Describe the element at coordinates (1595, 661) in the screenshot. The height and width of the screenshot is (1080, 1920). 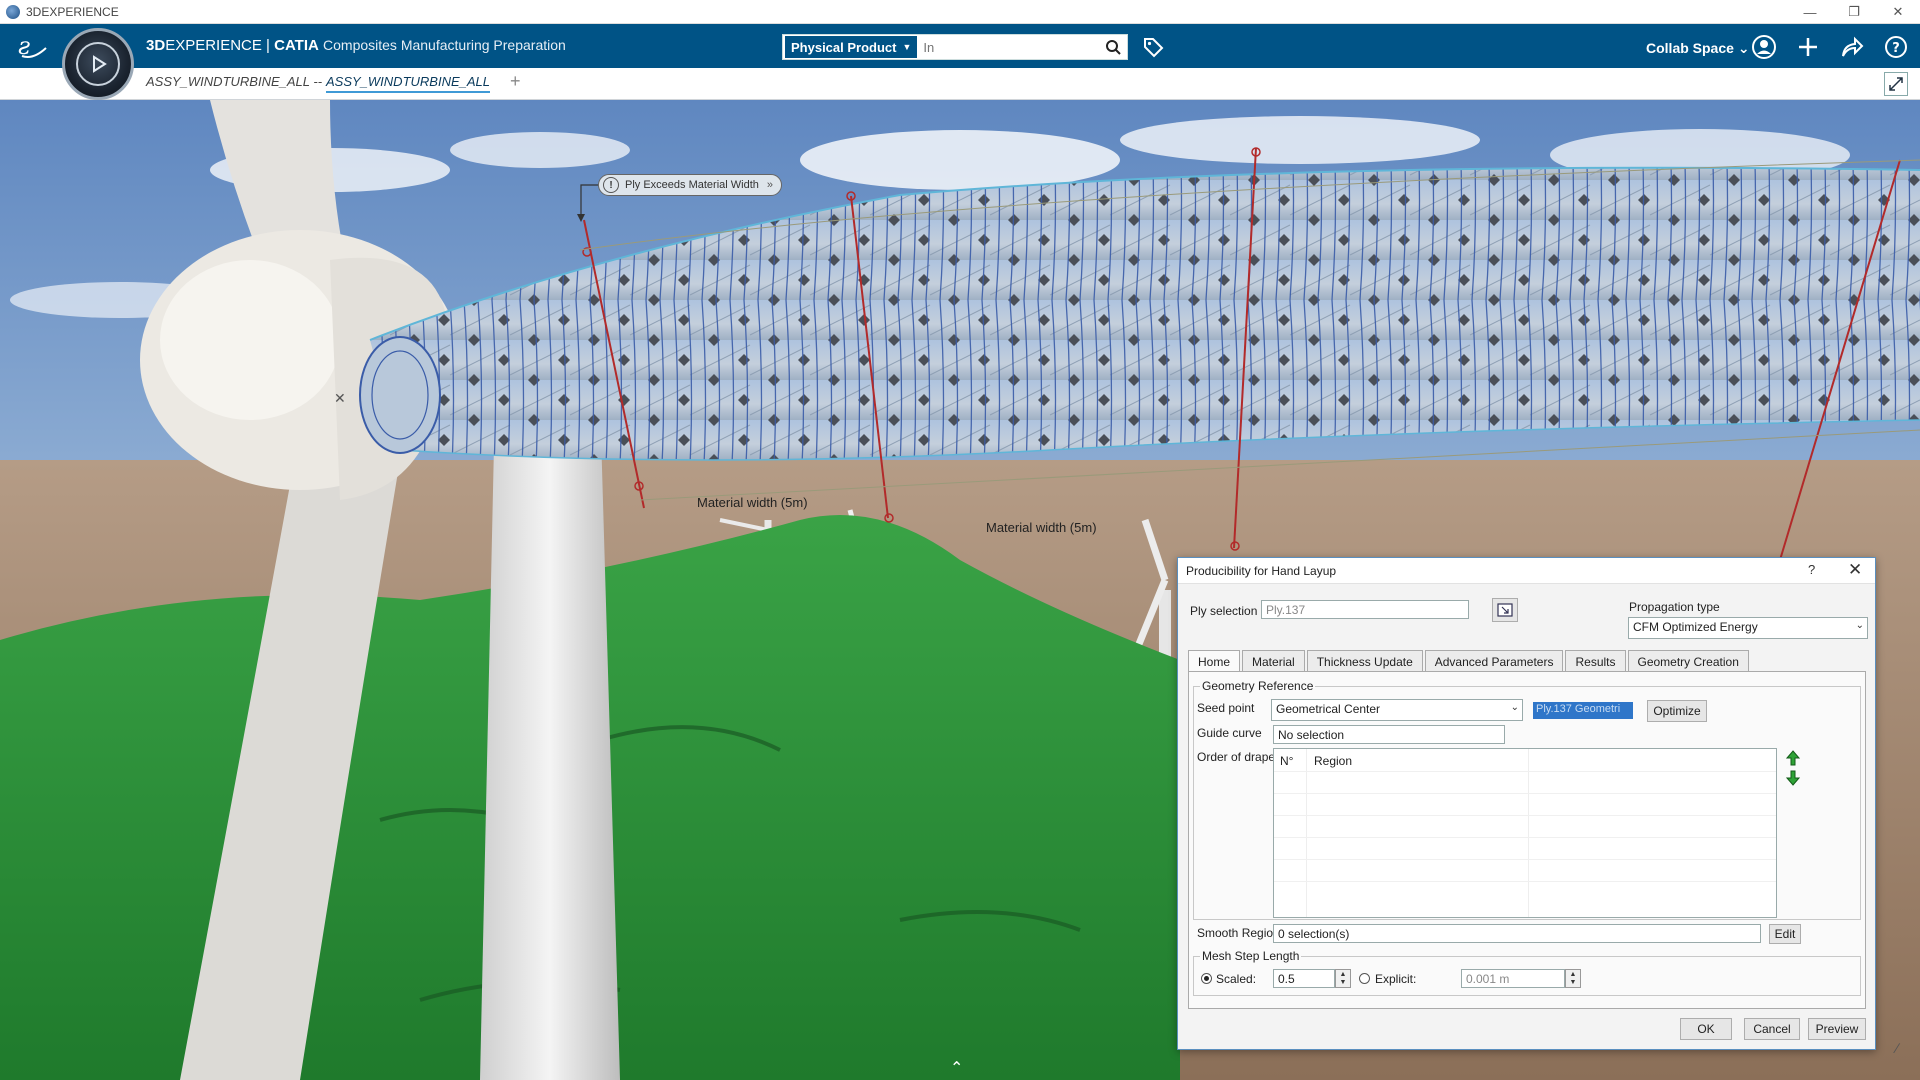
I see `tab-results: Results` at that location.